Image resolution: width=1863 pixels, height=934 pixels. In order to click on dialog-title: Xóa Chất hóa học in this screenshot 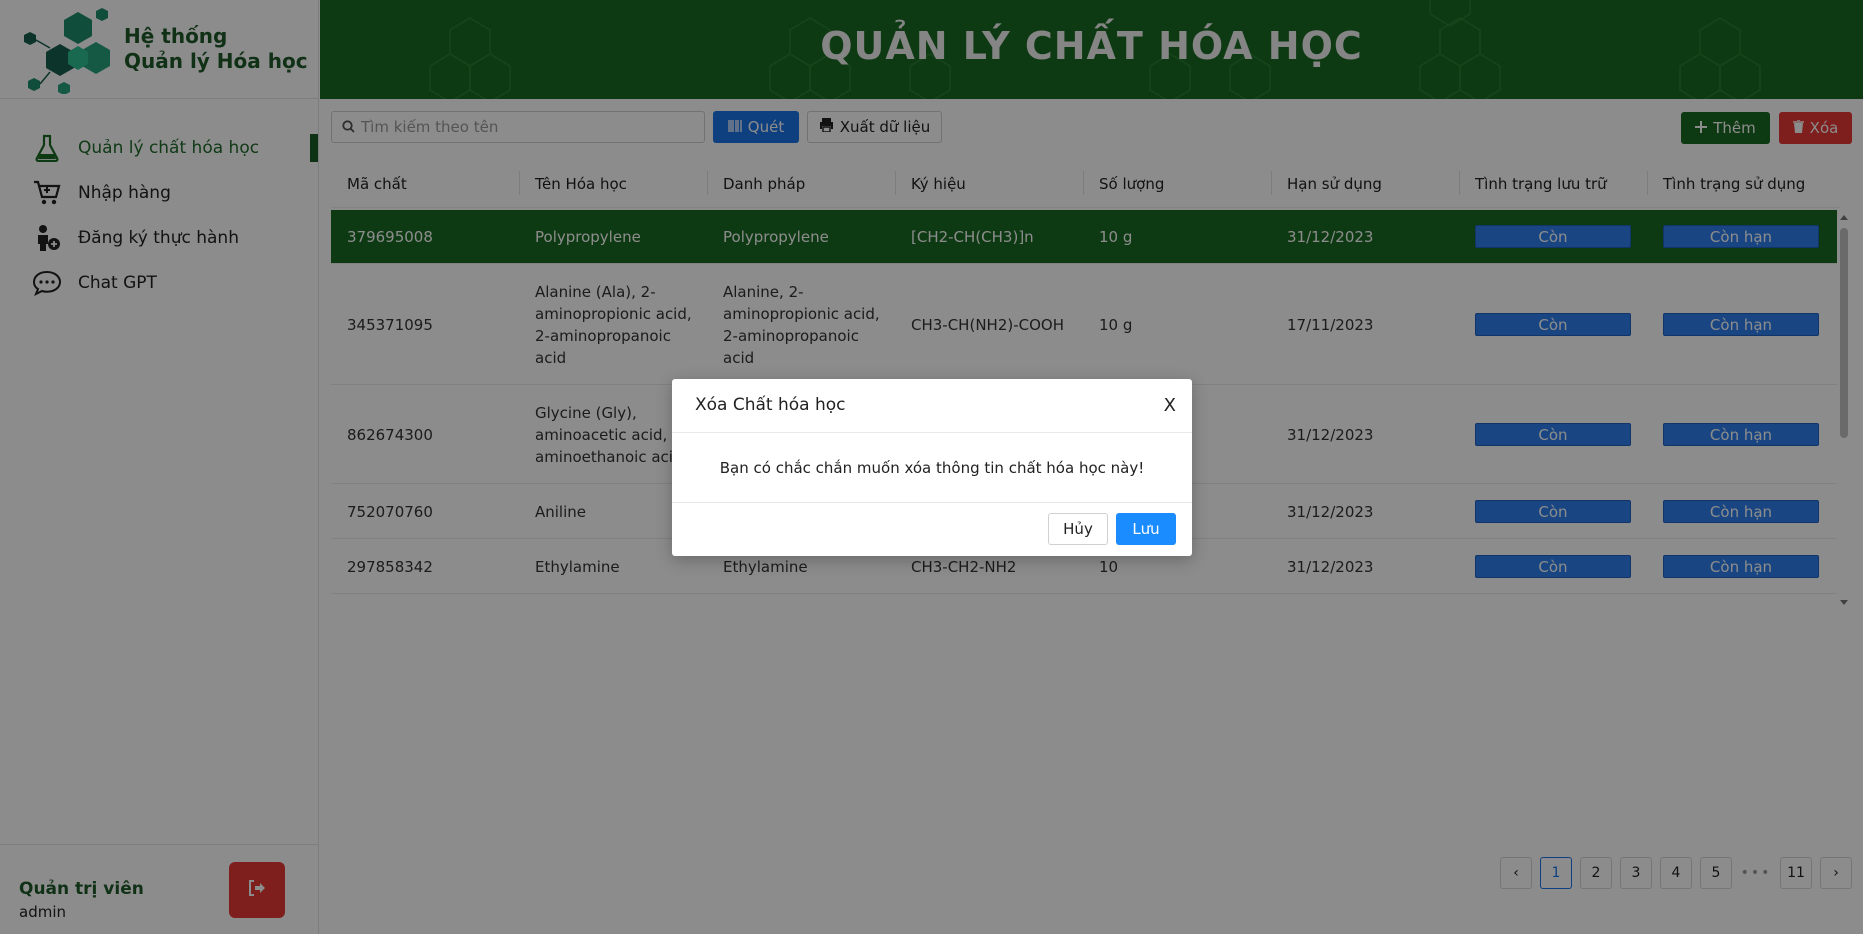, I will do `click(770, 405)`.